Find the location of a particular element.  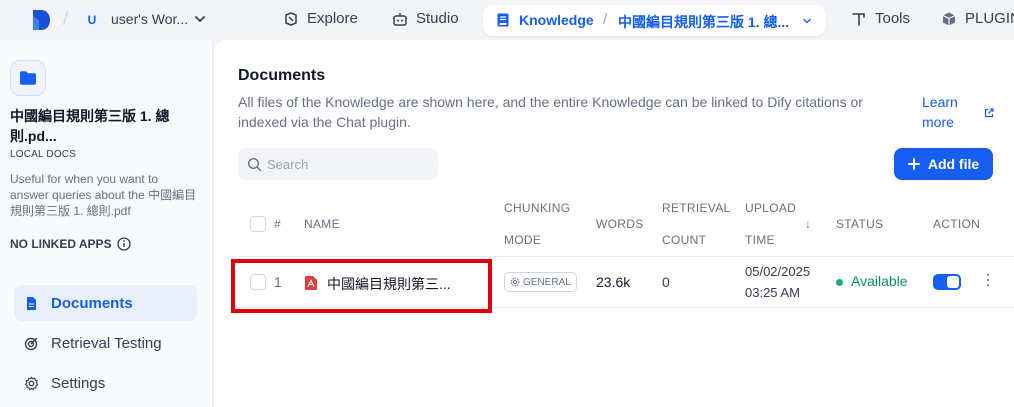

add-file-label: Add file is located at coordinates (953, 164).